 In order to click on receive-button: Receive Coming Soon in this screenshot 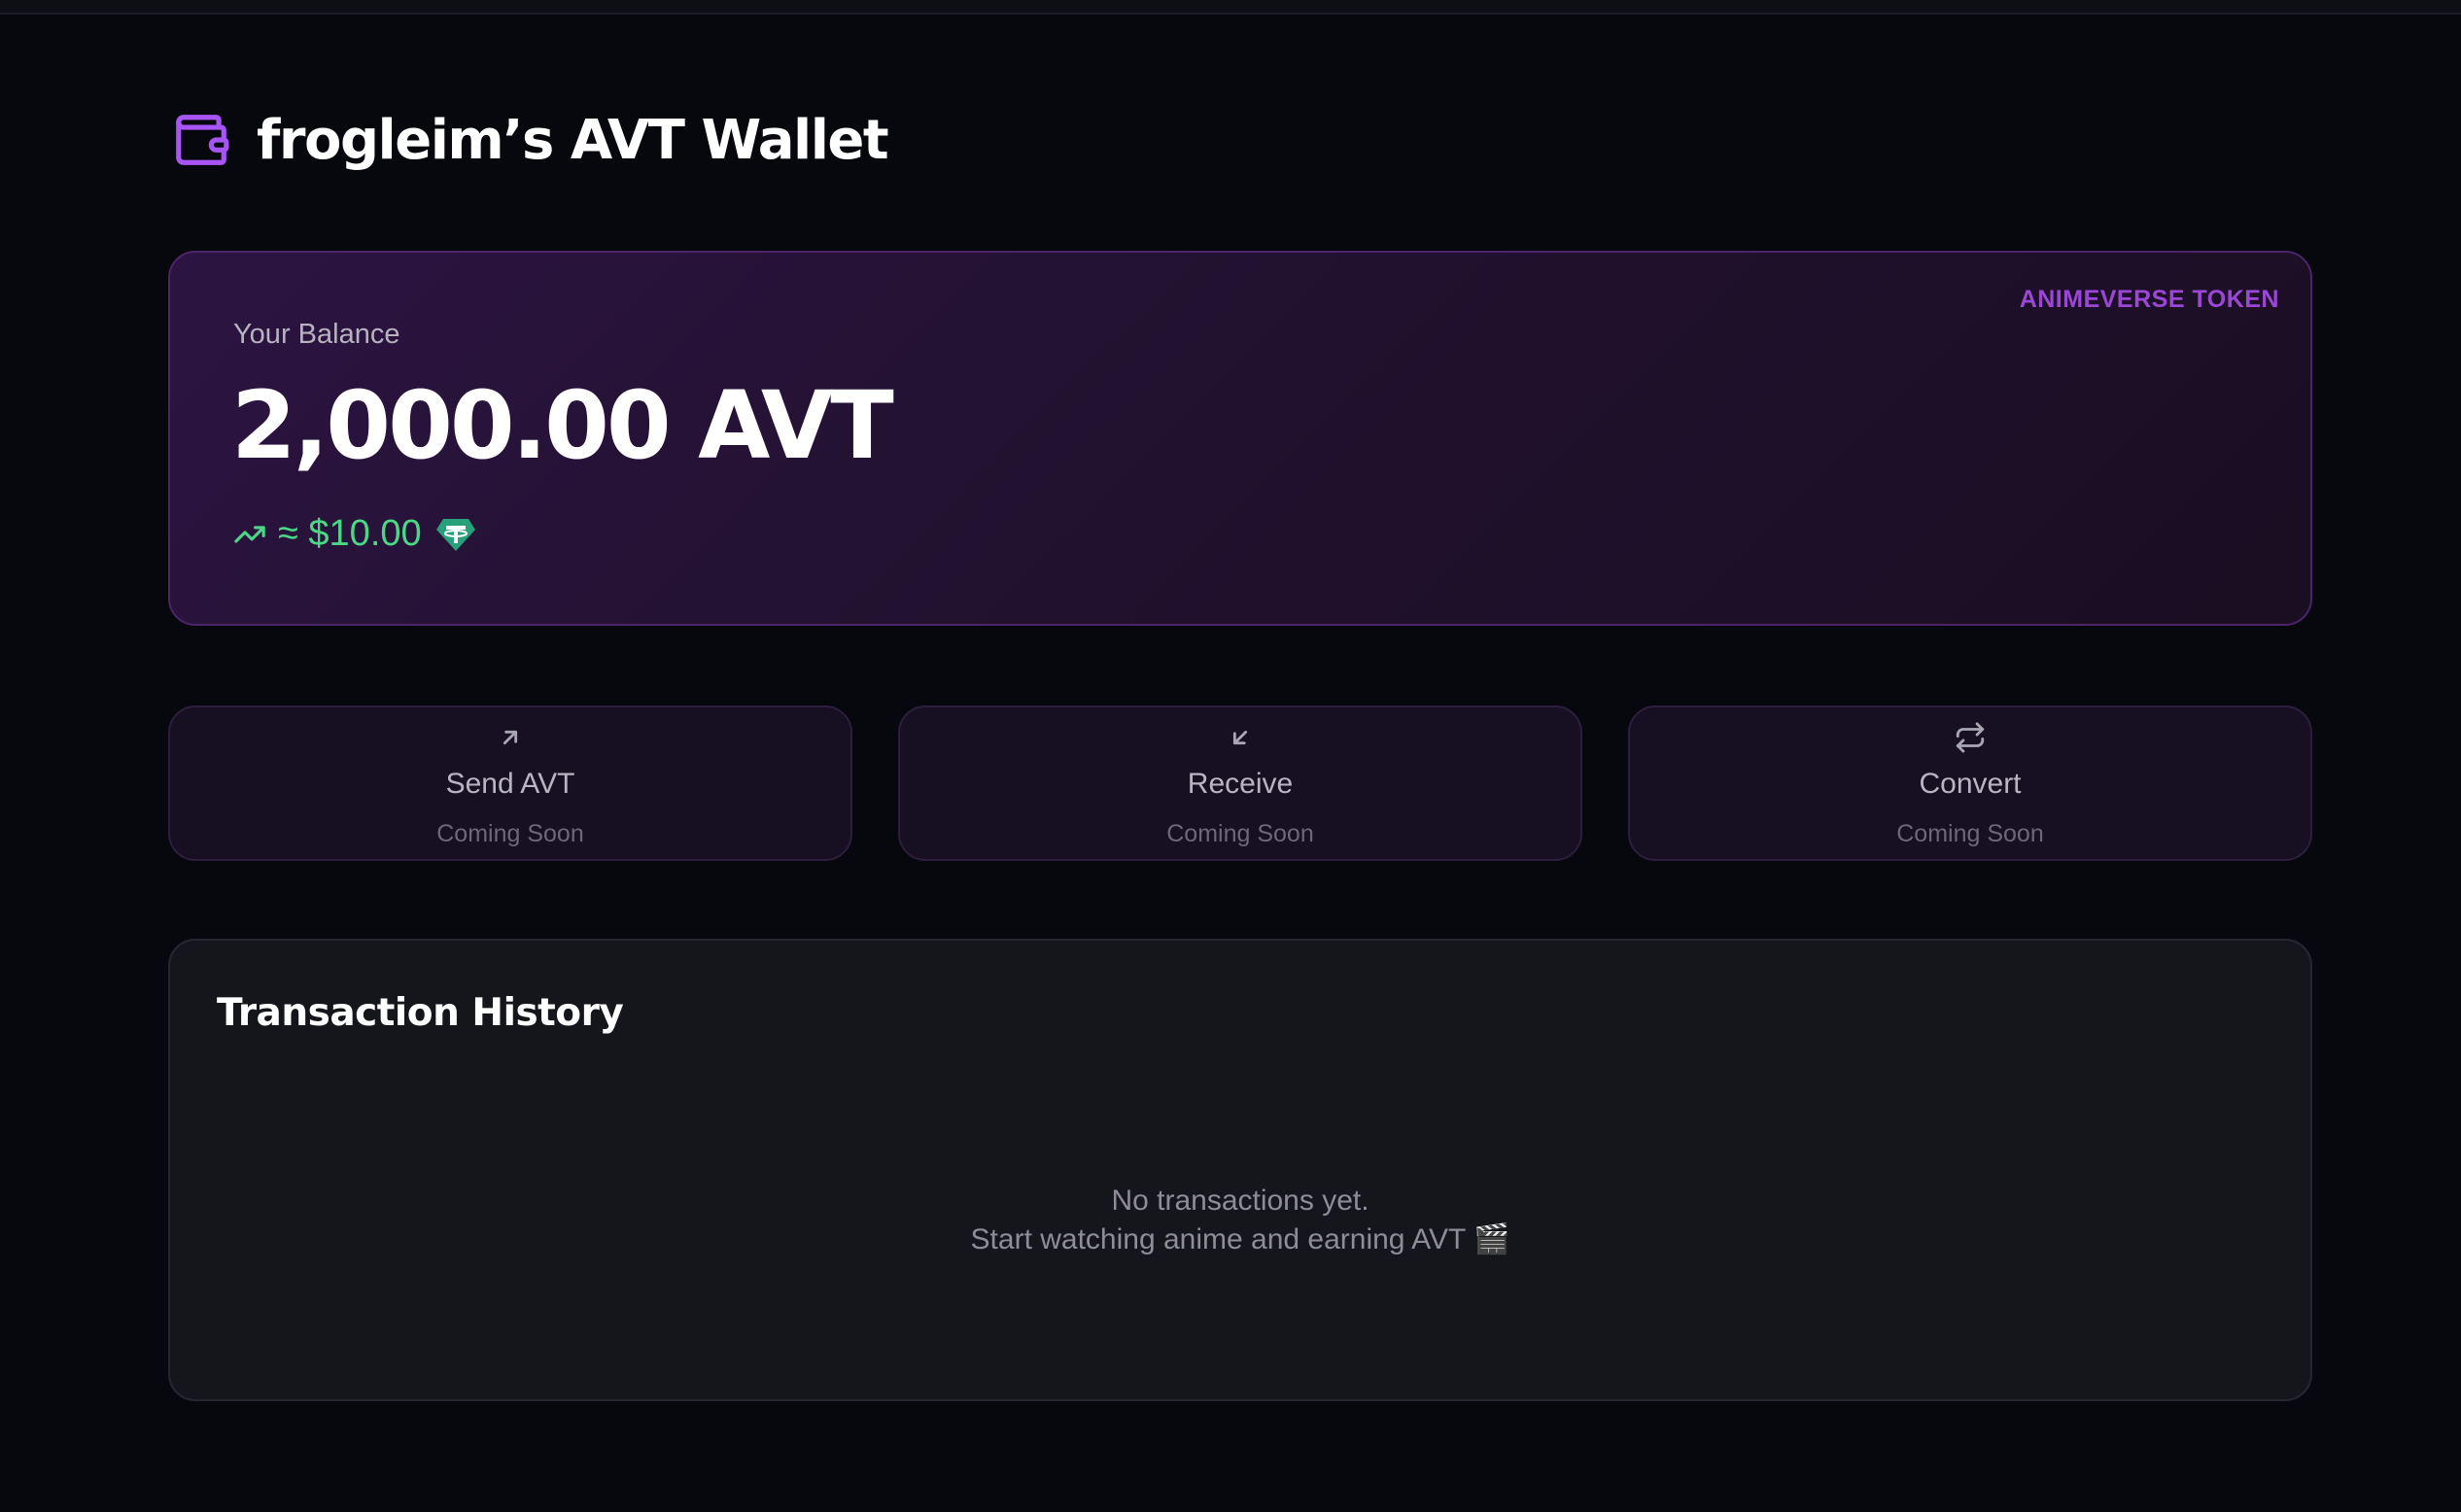, I will do `click(1240, 783)`.